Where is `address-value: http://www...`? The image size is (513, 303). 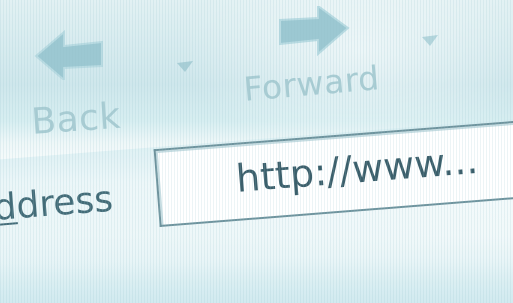 address-value: http://www... is located at coordinates (357, 169).